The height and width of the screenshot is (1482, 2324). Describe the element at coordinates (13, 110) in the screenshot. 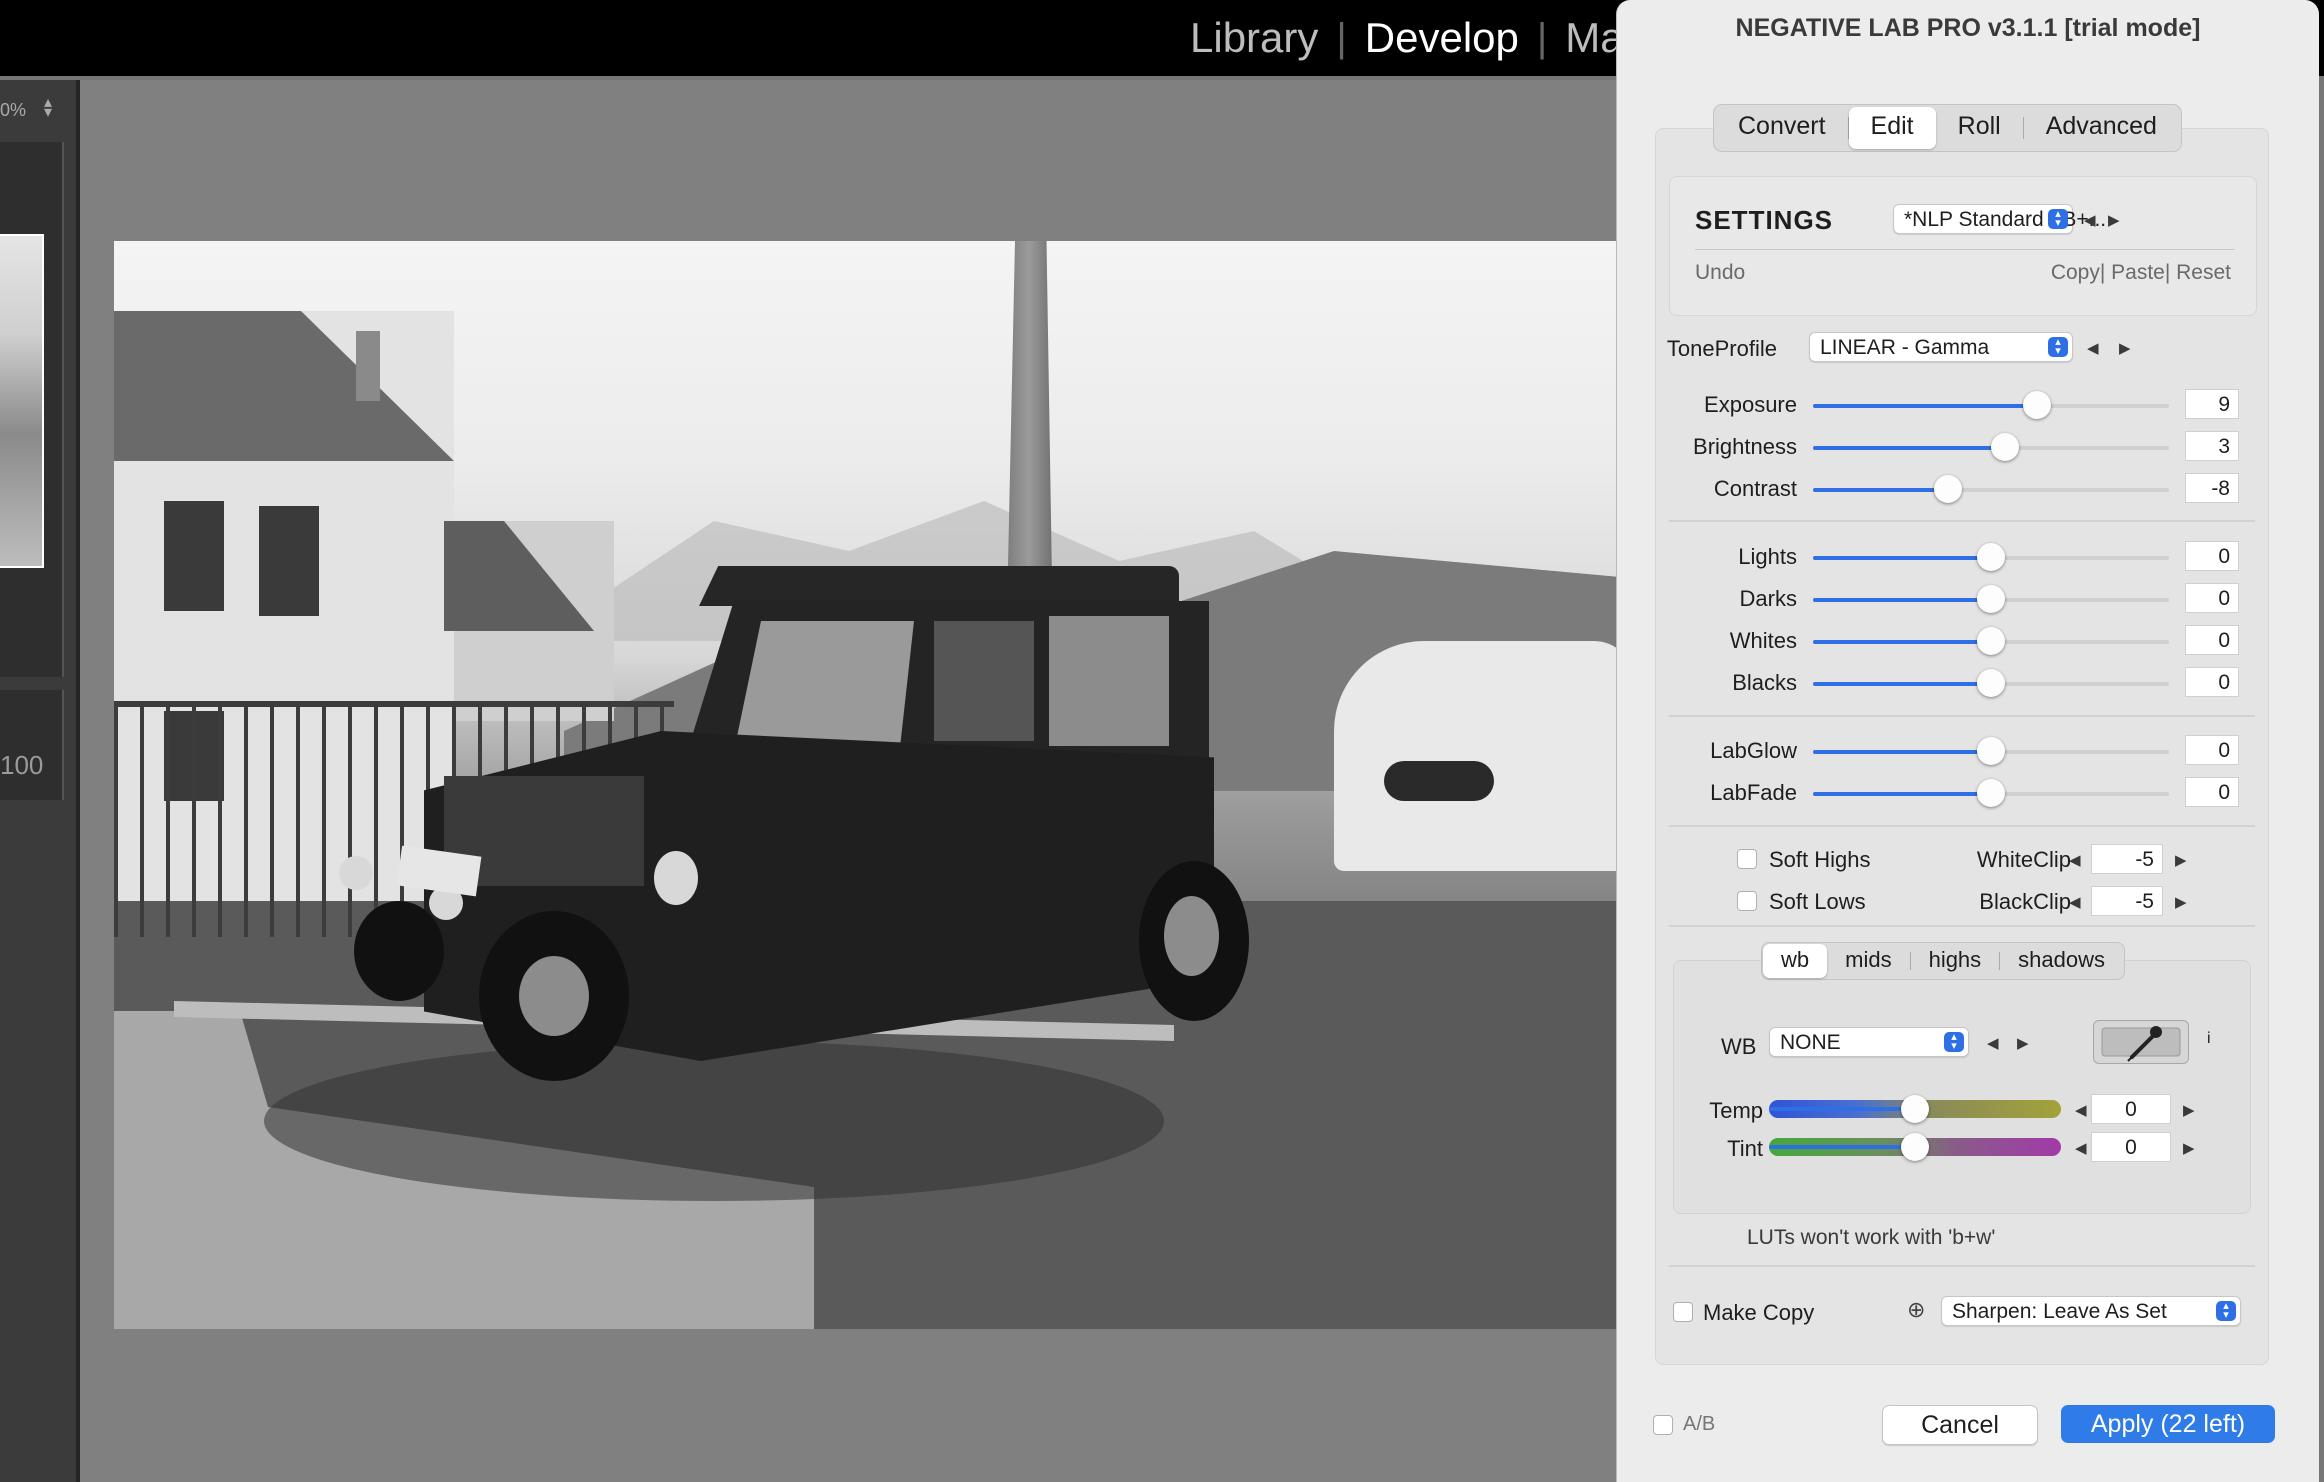

I see `zoom-level: 0%` at that location.